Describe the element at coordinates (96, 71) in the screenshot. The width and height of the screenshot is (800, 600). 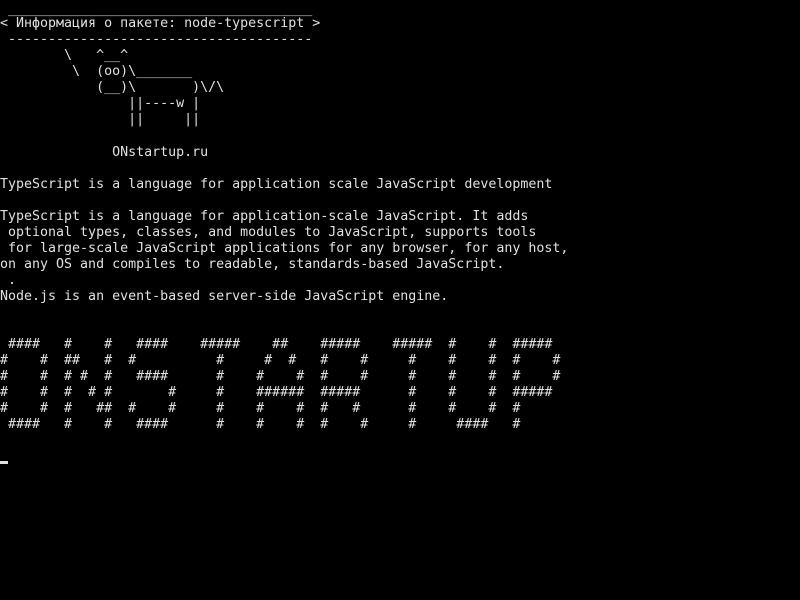
I see `cow-ascii-line: \ (oo)\_______` at that location.